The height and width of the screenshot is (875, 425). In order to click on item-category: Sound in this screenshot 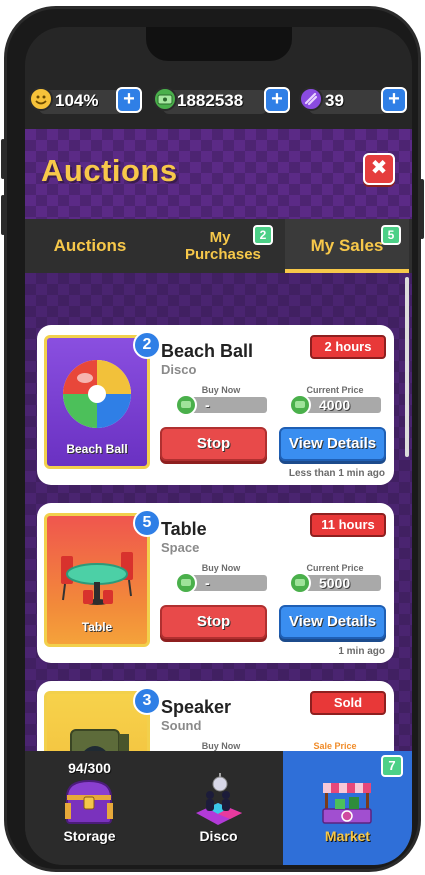, I will do `click(181, 725)`.